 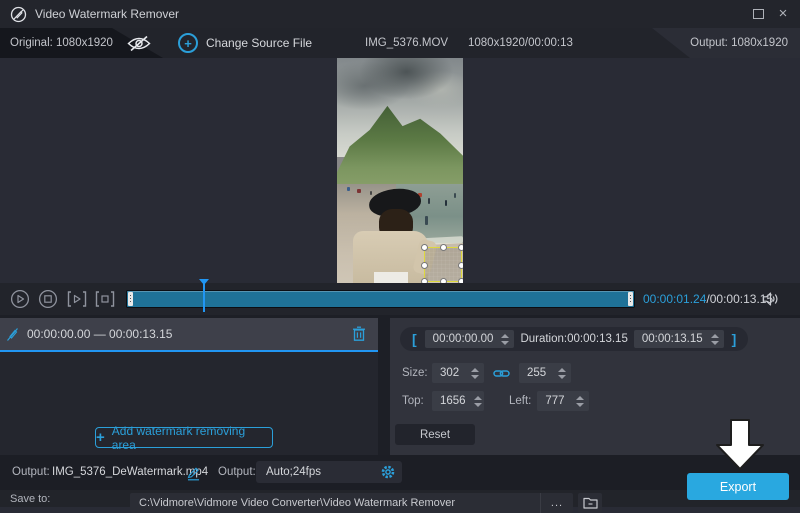 I want to click on stop-segment-button, so click(x=104, y=299).